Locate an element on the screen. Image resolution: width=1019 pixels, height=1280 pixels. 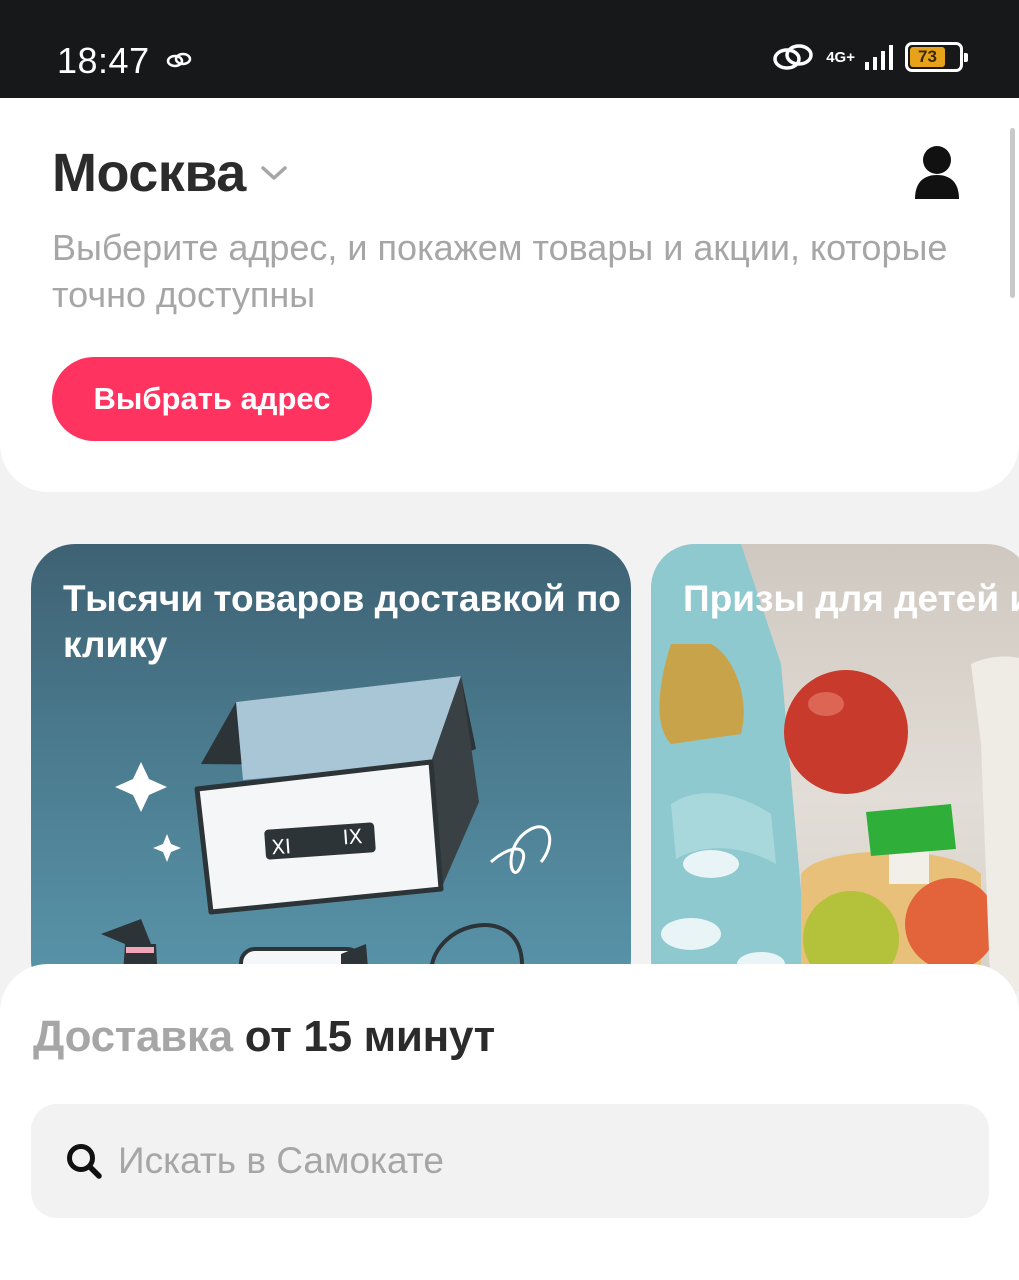
city-name: Москва is located at coordinates (149, 173).